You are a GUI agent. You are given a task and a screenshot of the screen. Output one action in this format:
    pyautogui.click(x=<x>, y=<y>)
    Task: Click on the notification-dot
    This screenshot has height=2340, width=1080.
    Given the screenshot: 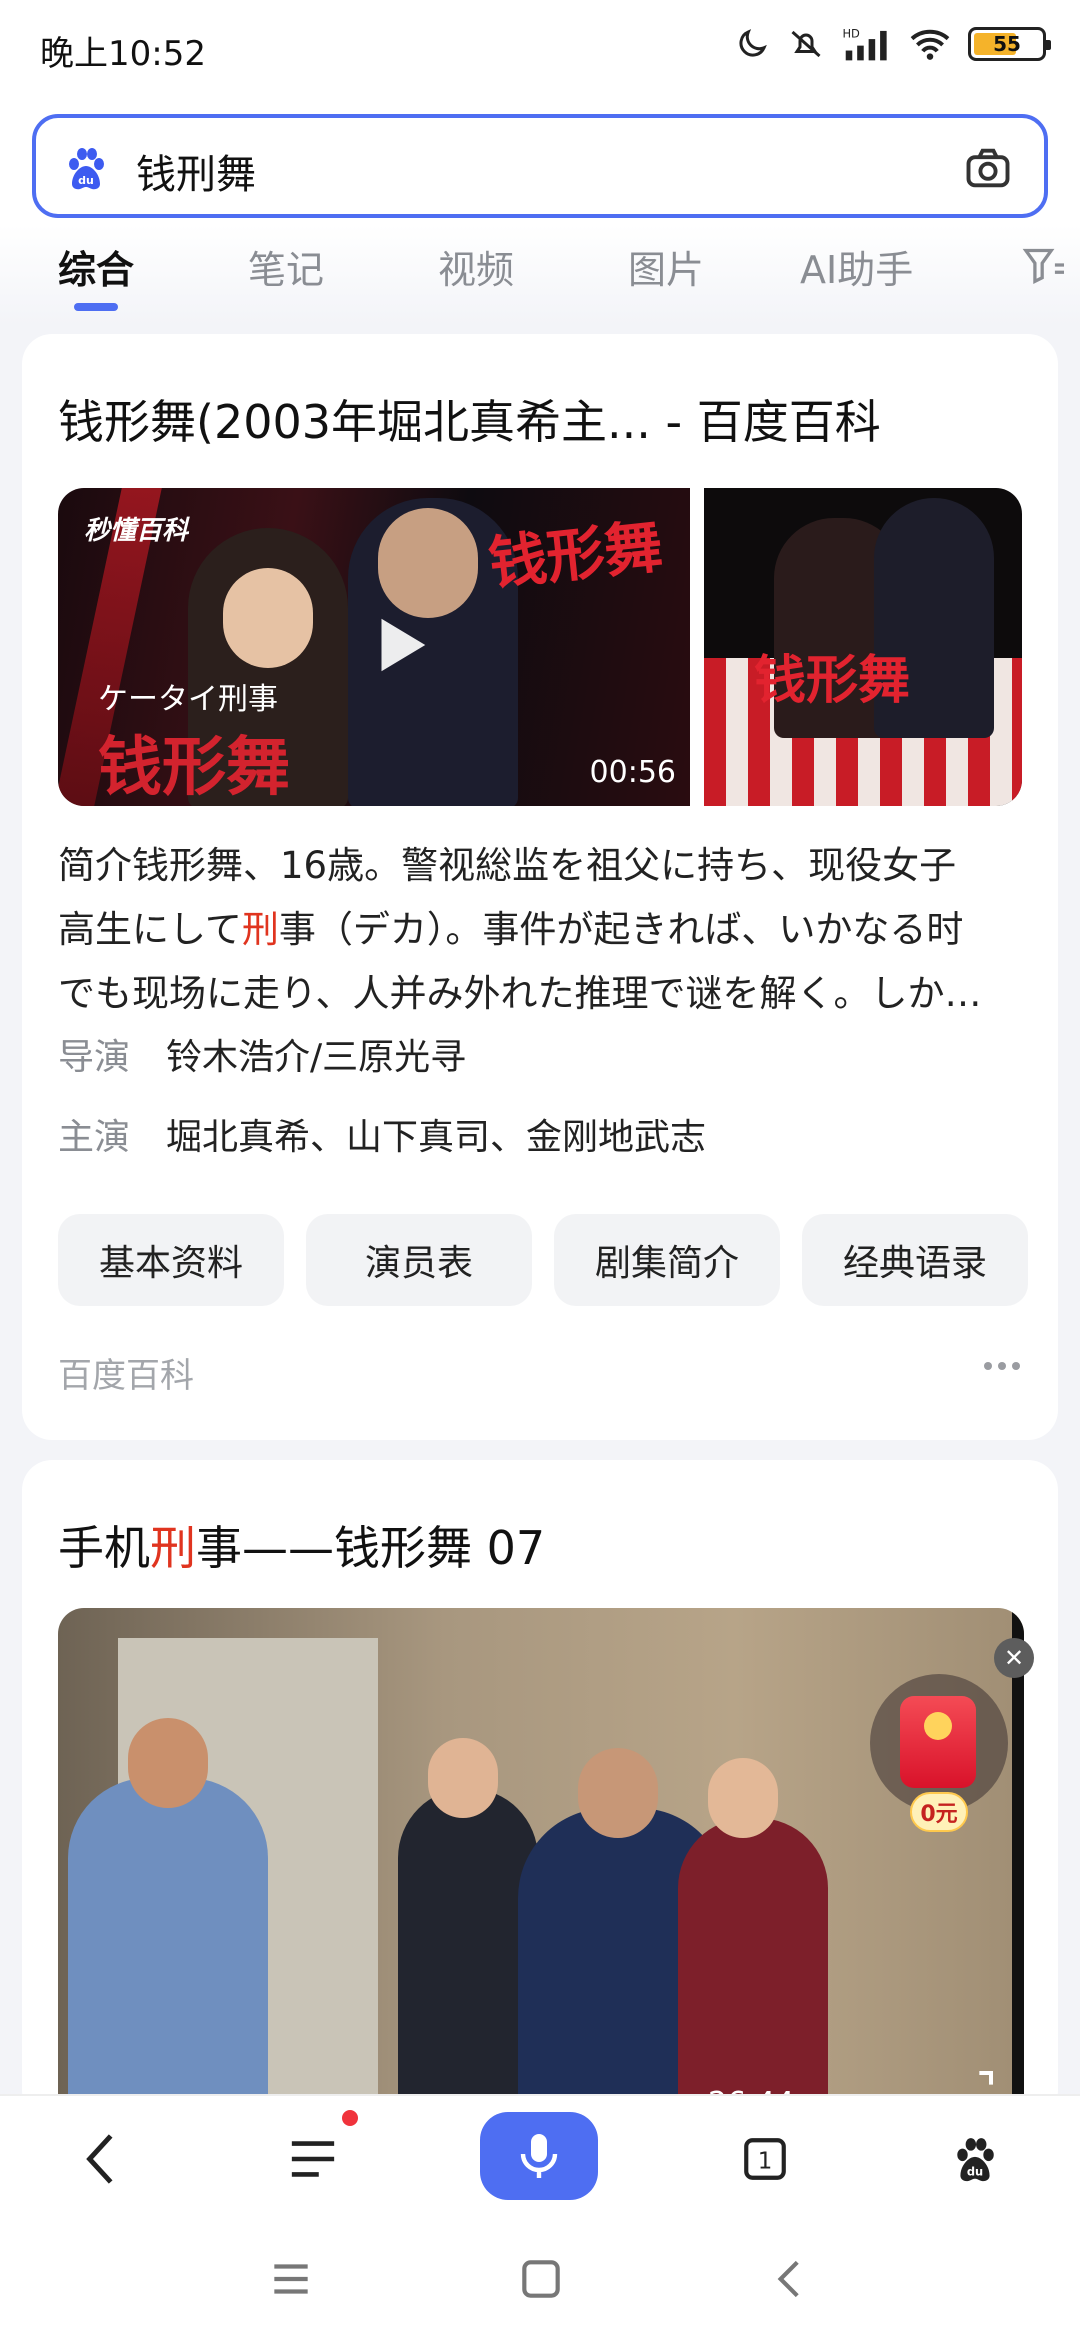 What is the action you would take?
    pyautogui.click(x=350, y=2118)
    